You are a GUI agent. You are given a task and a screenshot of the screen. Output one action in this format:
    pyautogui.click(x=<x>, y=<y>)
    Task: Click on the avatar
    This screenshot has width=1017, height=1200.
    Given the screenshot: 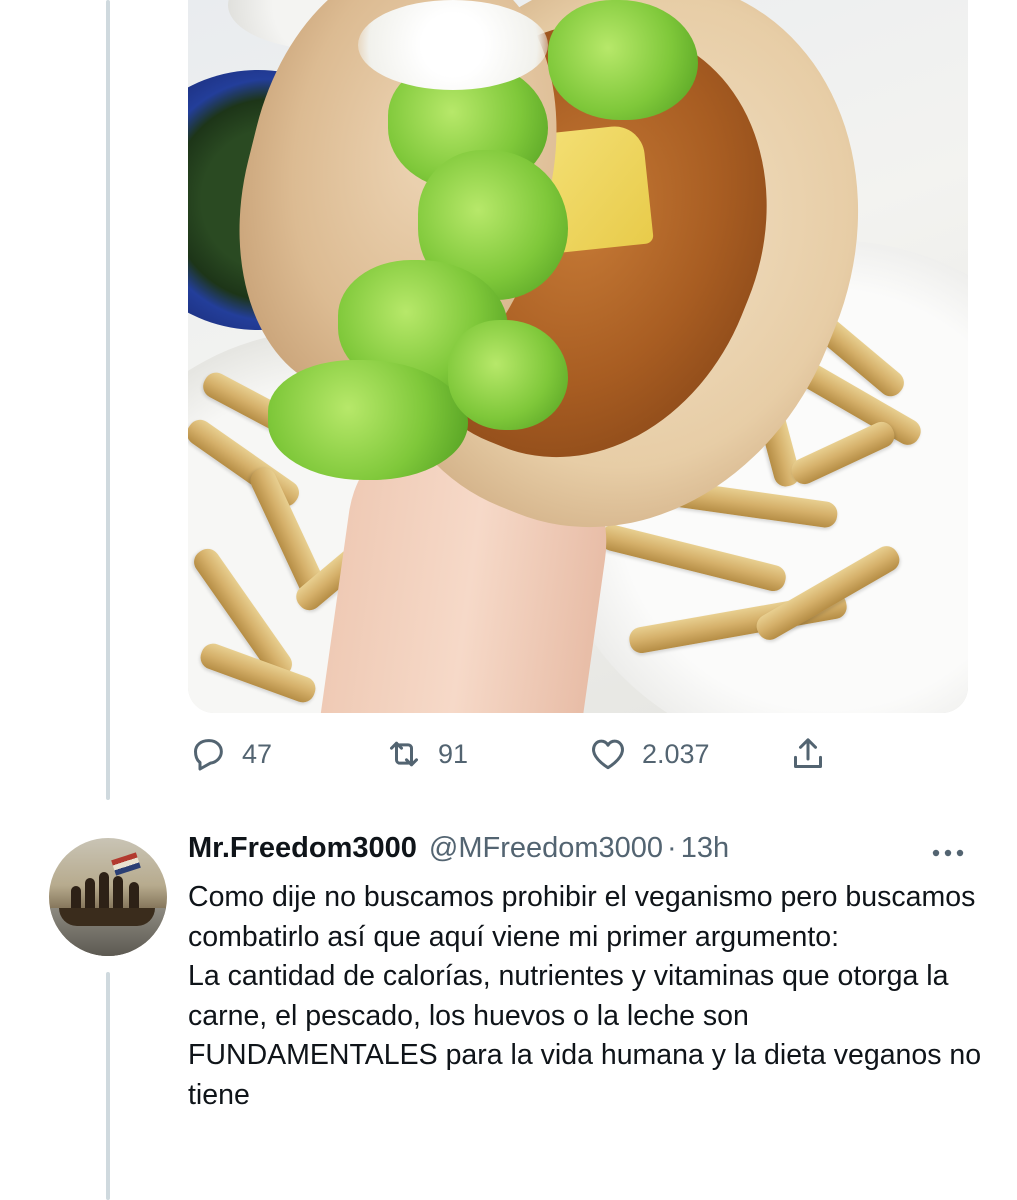 What is the action you would take?
    pyautogui.click(x=108, y=897)
    